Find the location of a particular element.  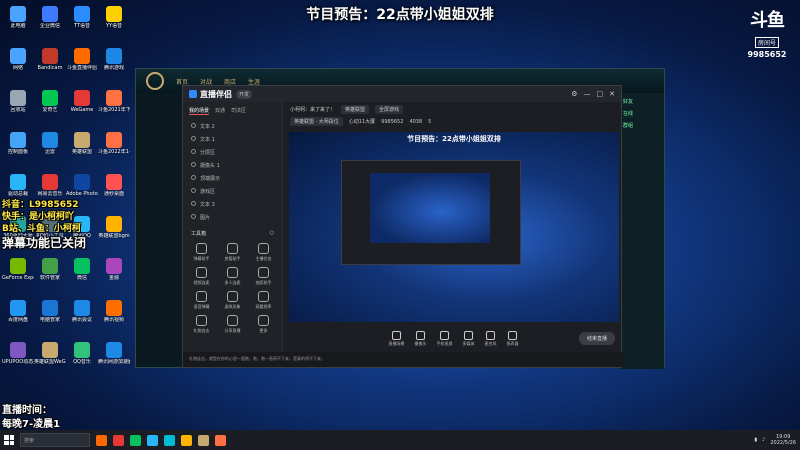

desktop-icon-label: 斗鱼2021年下半年直播 is located at coordinates (114, 110).